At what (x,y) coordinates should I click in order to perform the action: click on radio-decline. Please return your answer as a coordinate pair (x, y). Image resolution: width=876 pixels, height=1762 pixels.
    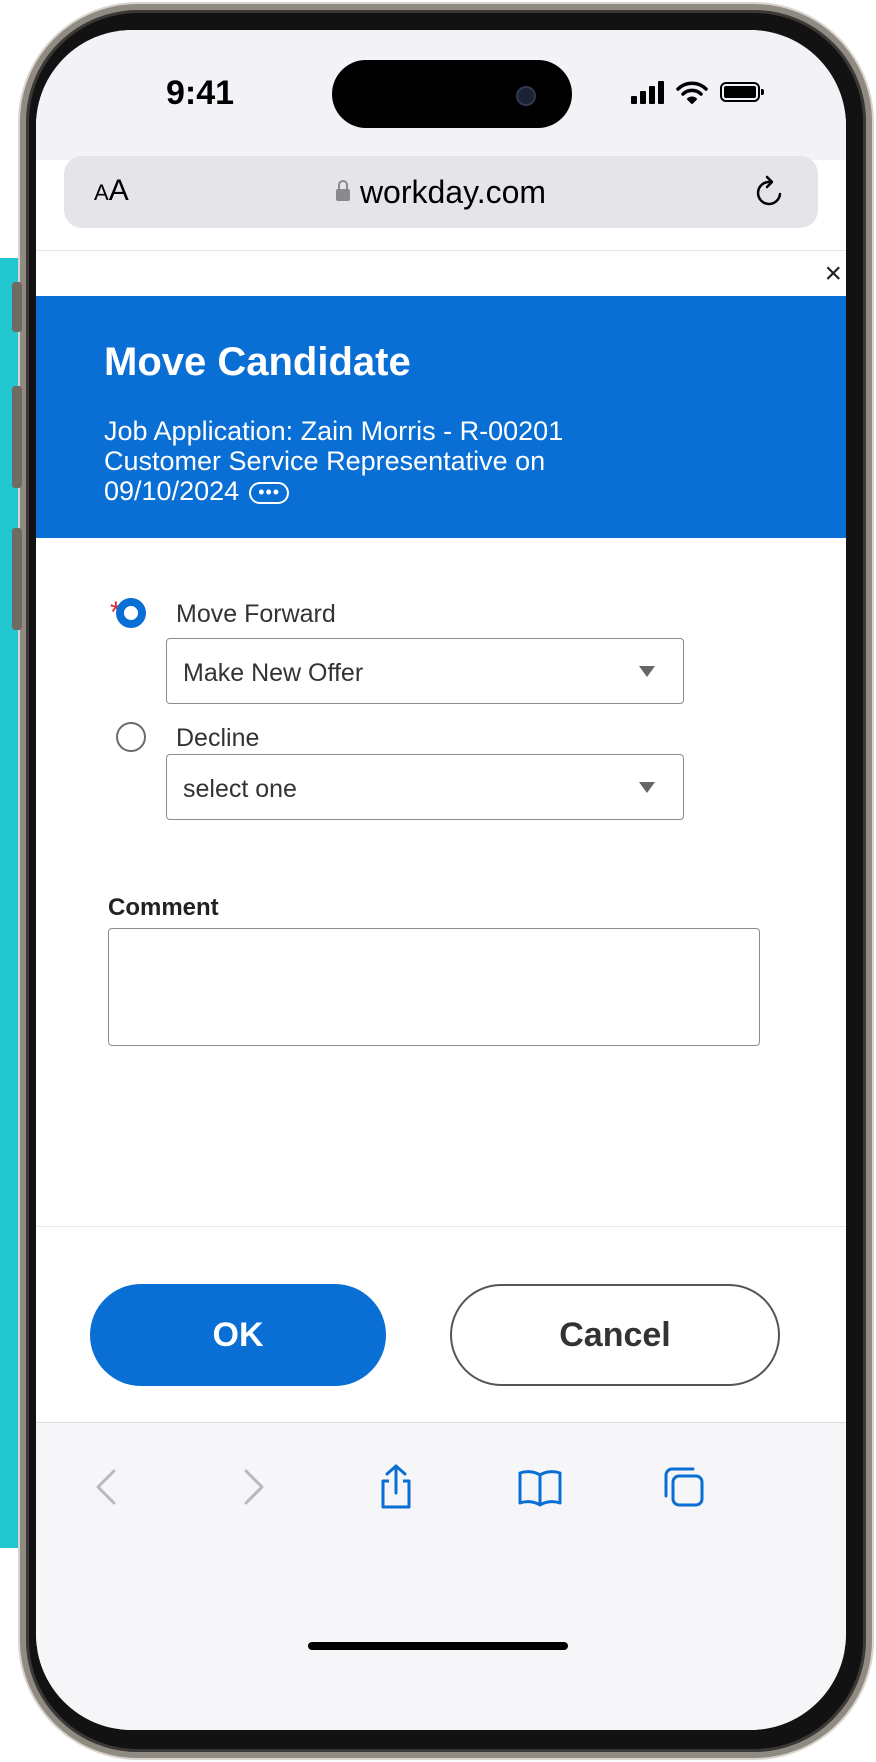
    Looking at the image, I should click on (131, 737).